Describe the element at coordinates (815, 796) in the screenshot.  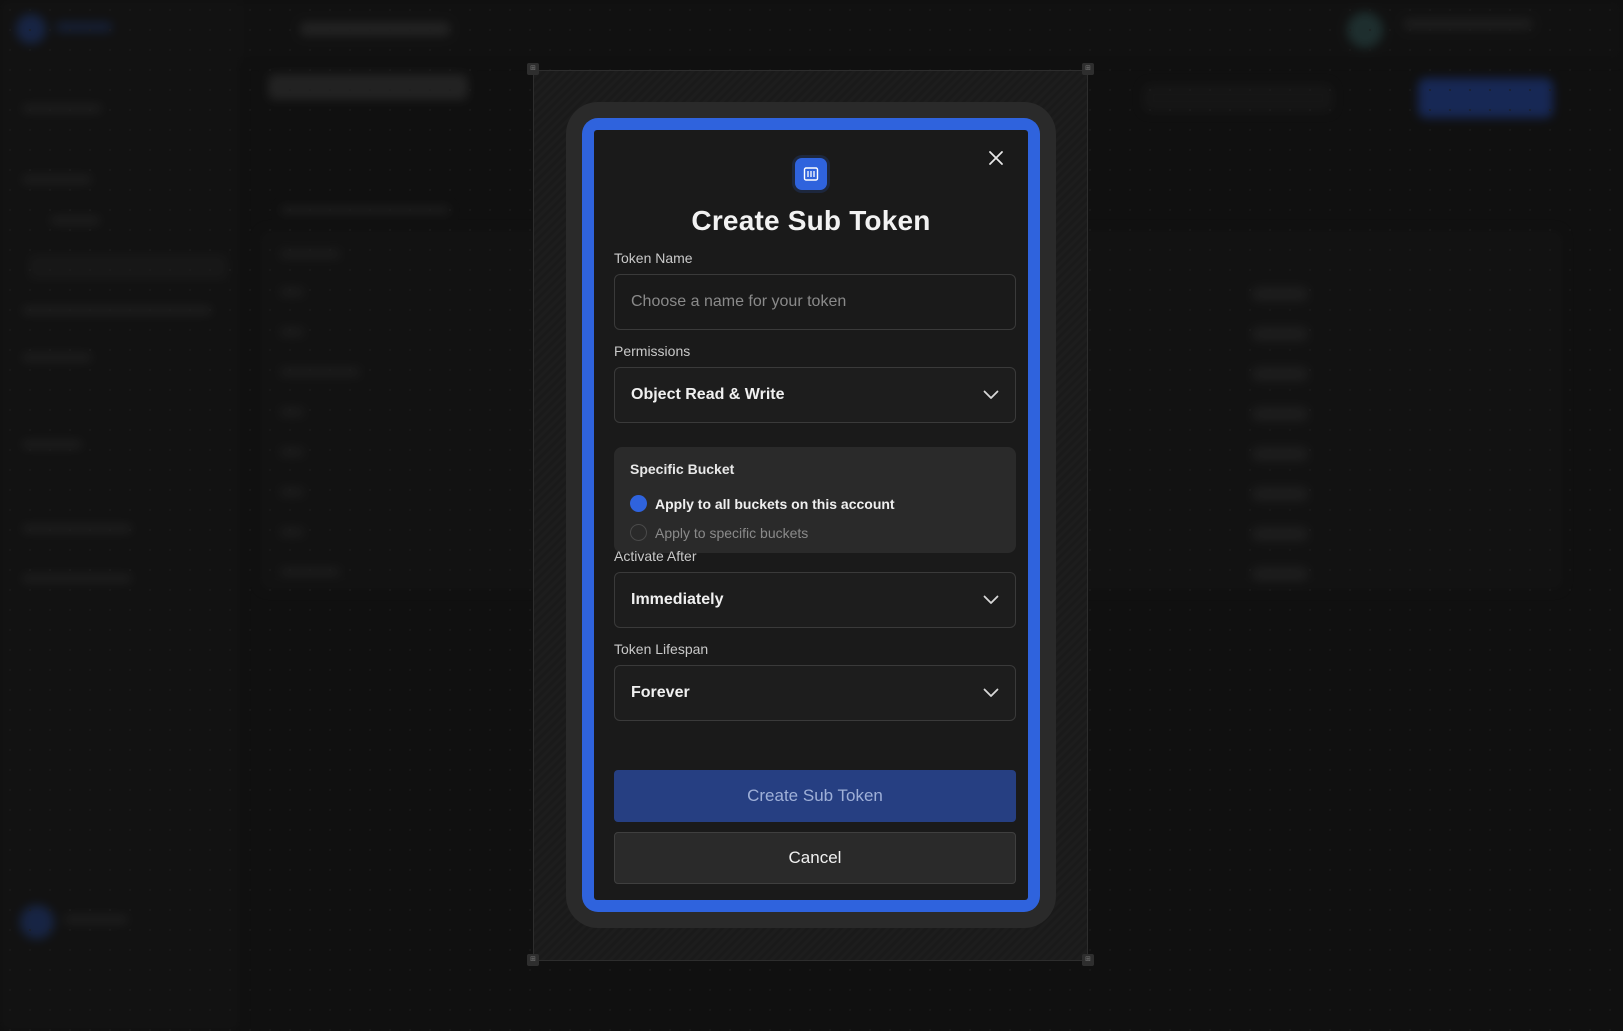
I see `create-sub-token-button: Create Sub Token` at that location.